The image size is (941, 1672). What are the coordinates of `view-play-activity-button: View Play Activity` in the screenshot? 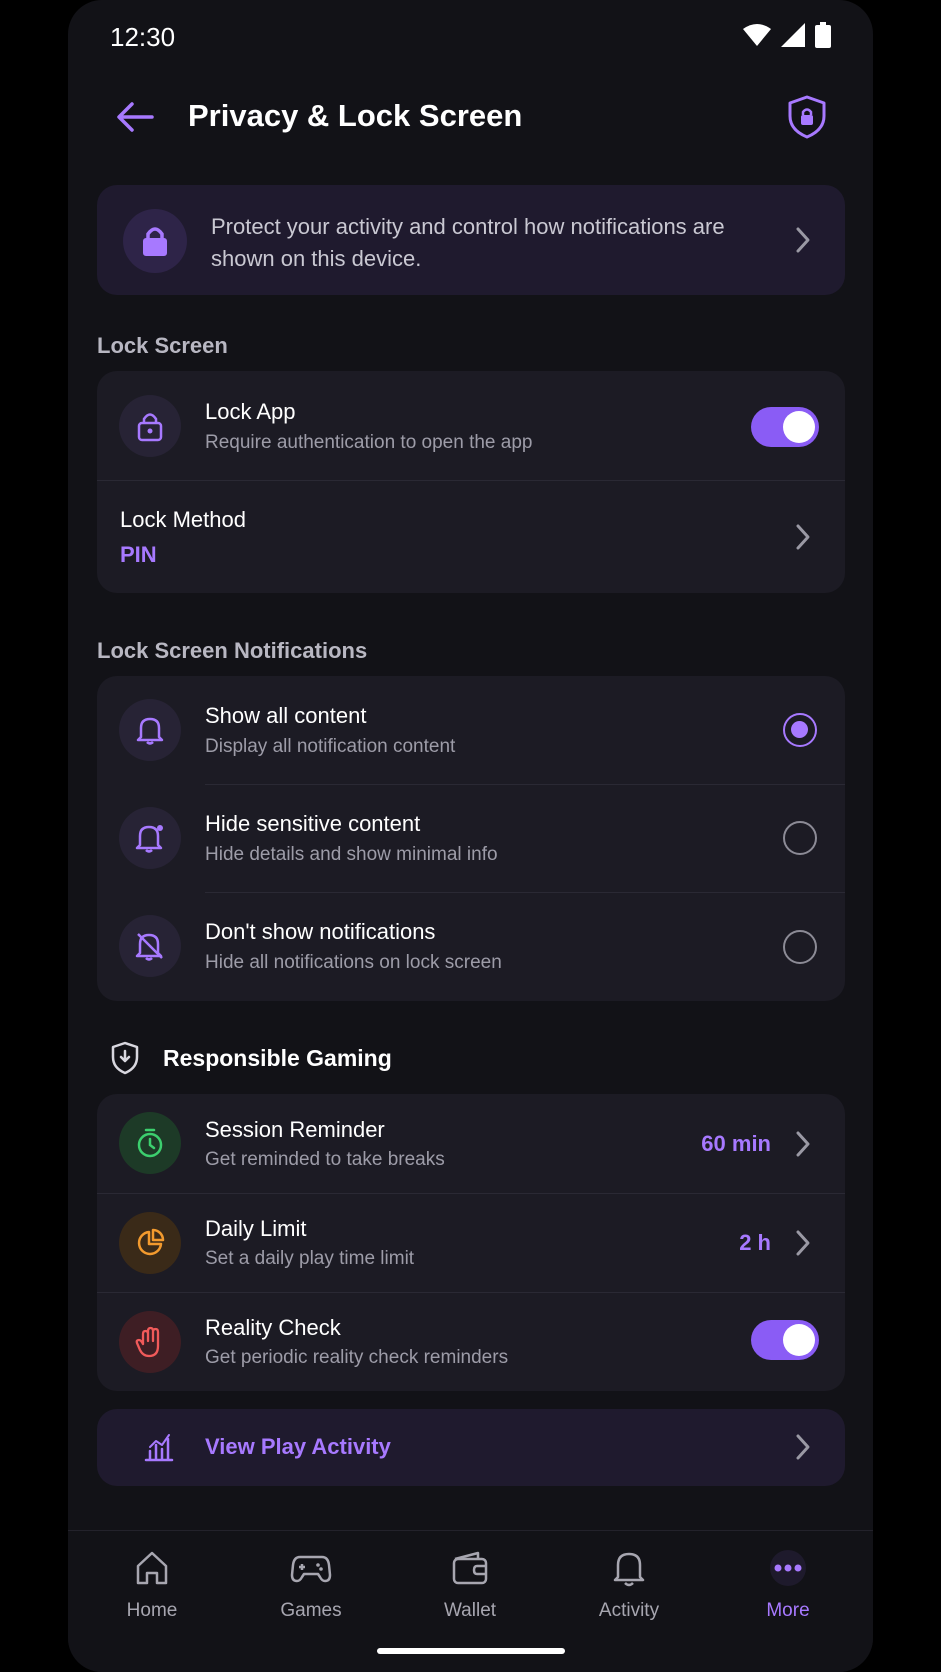 It's located at (471, 1447).